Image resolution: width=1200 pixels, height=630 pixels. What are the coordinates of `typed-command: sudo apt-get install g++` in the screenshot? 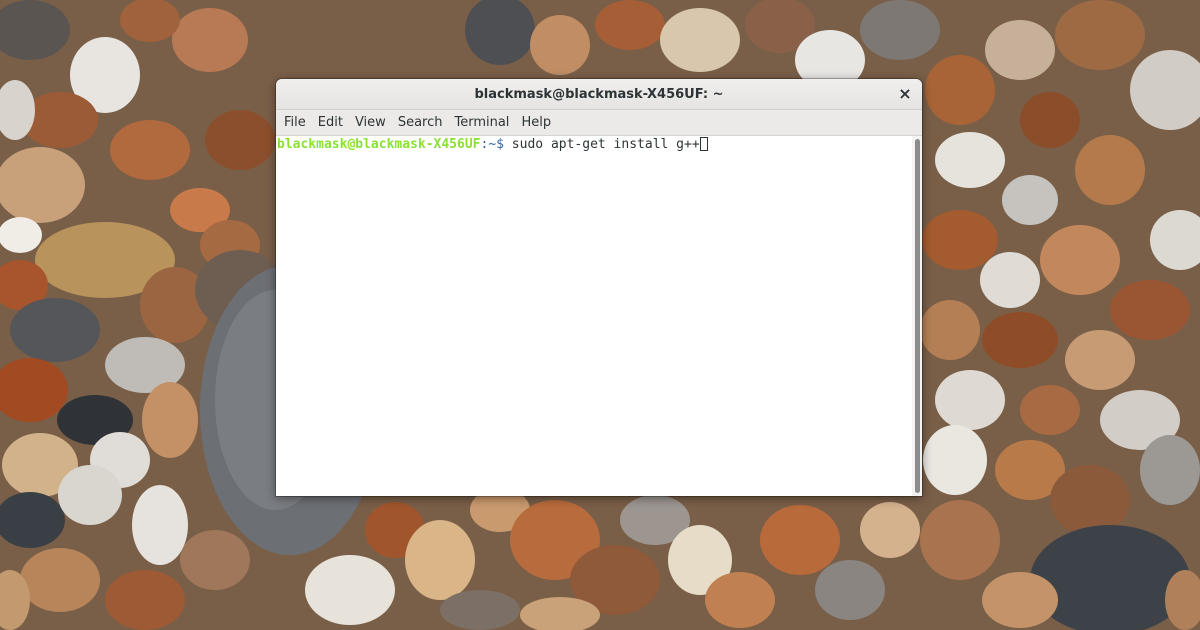 It's located at (601, 144).